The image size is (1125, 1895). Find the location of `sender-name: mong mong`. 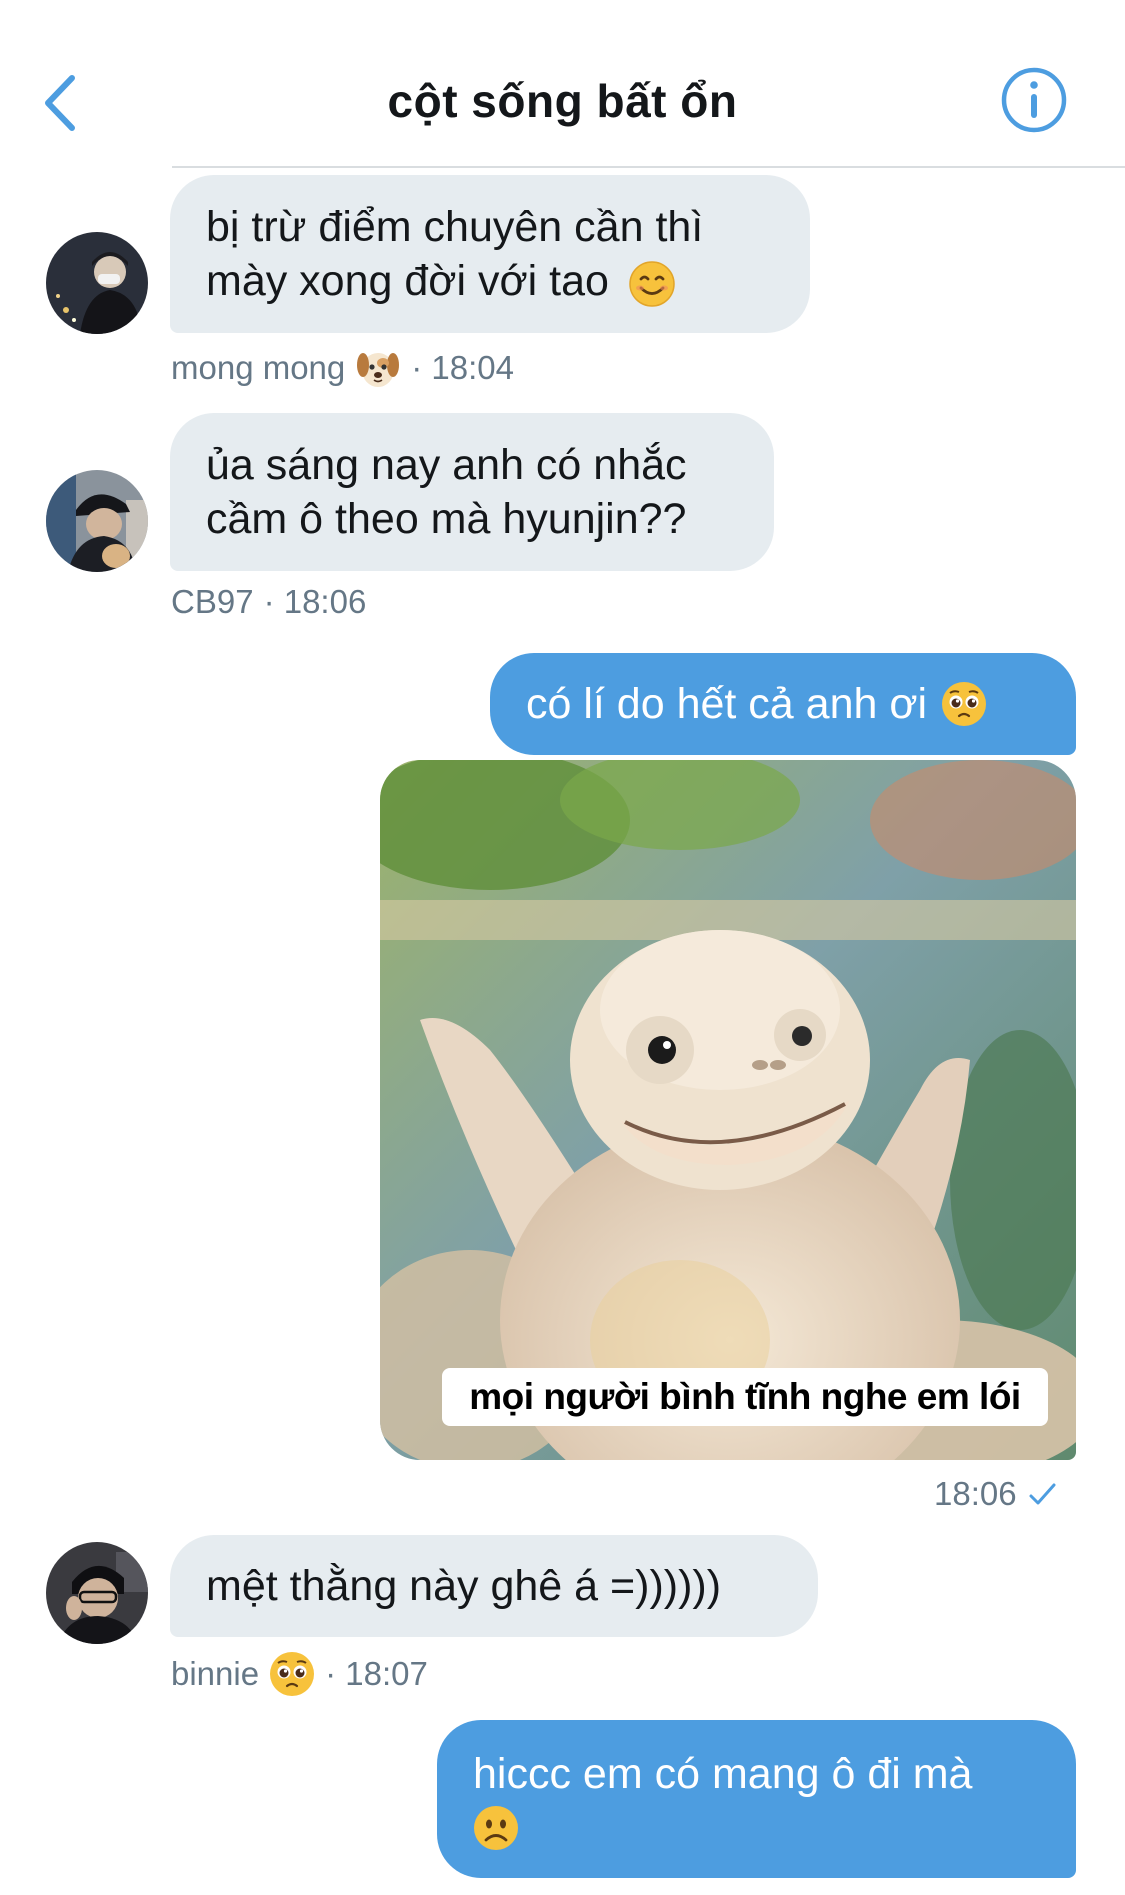

sender-name: mong mong is located at coordinates (258, 368).